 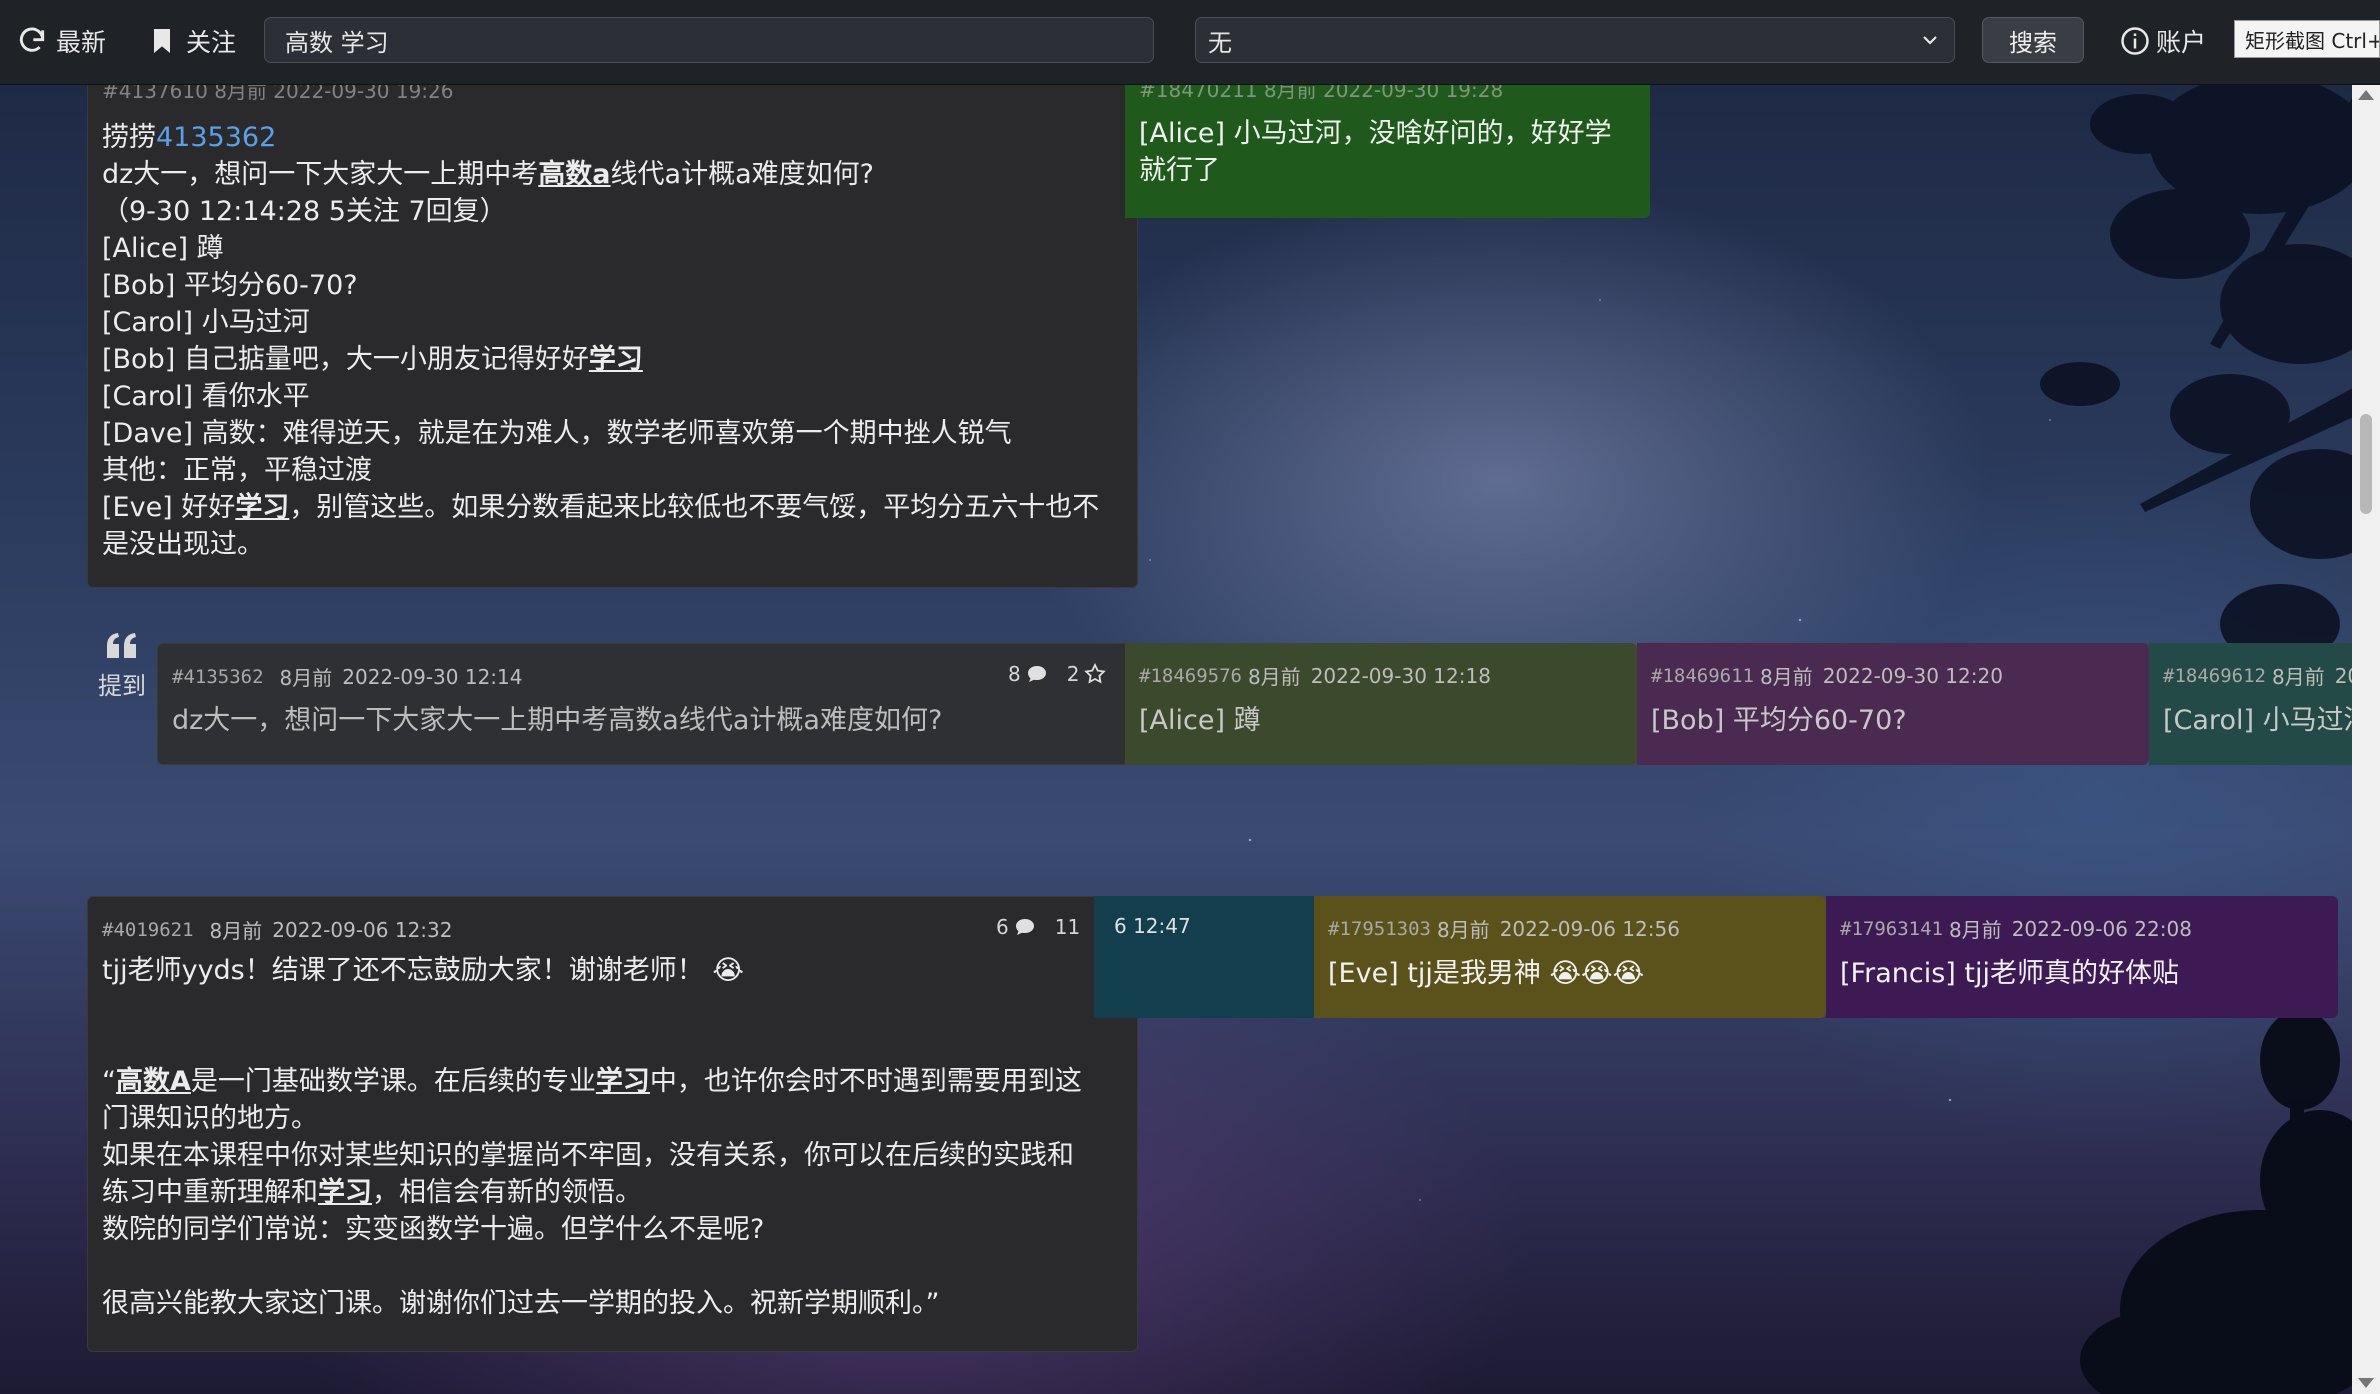 I want to click on scroll-down-arrow-icon, so click(x=2366, y=1383).